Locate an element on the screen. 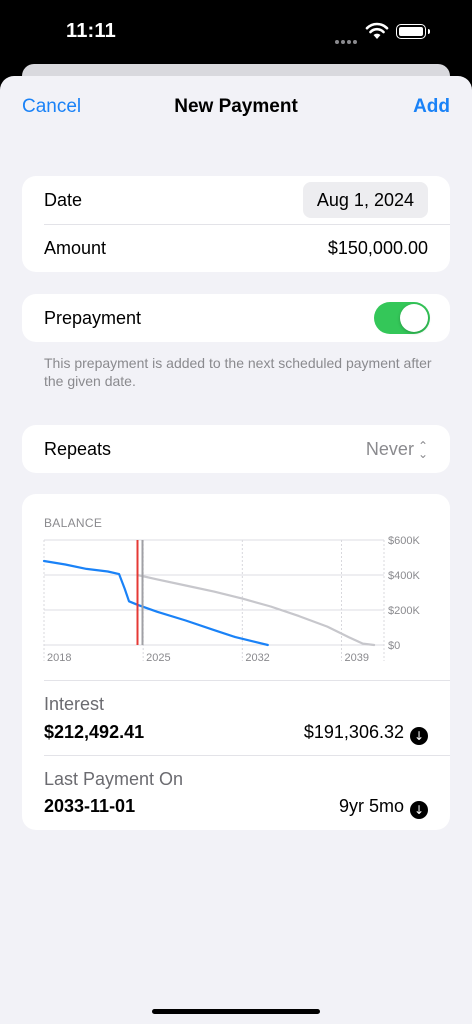 This screenshot has width=472, height=1024. amount-field: $150,000.00 is located at coordinates (378, 248).